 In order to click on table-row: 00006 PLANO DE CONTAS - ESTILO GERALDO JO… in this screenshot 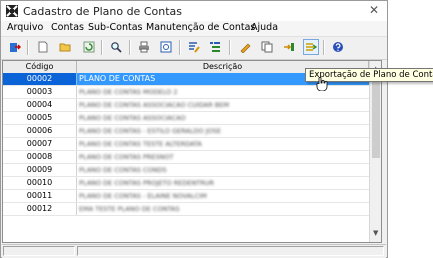, I will do `click(186, 131)`.